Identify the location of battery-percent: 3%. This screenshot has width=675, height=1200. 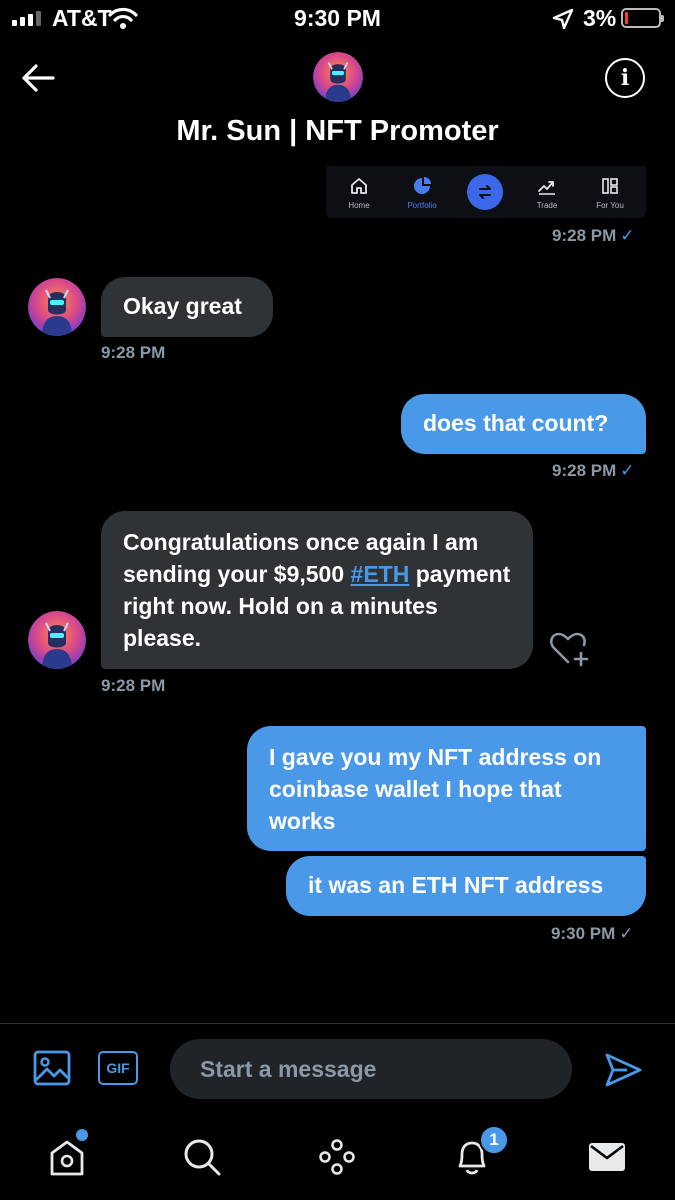
(600, 18).